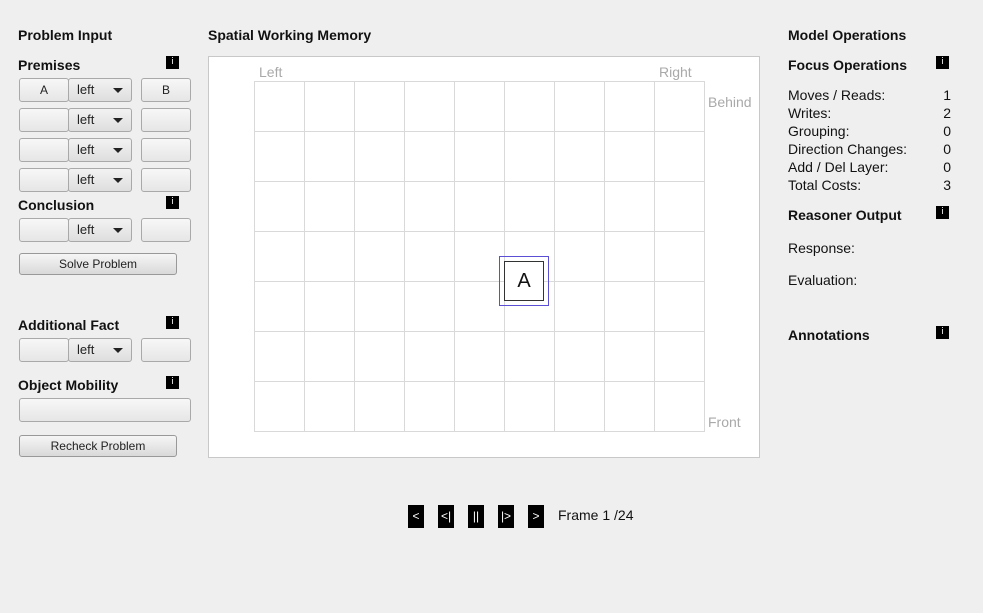  What do you see at coordinates (947, 185) in the screenshot?
I see `total-costs-value: 3` at bounding box center [947, 185].